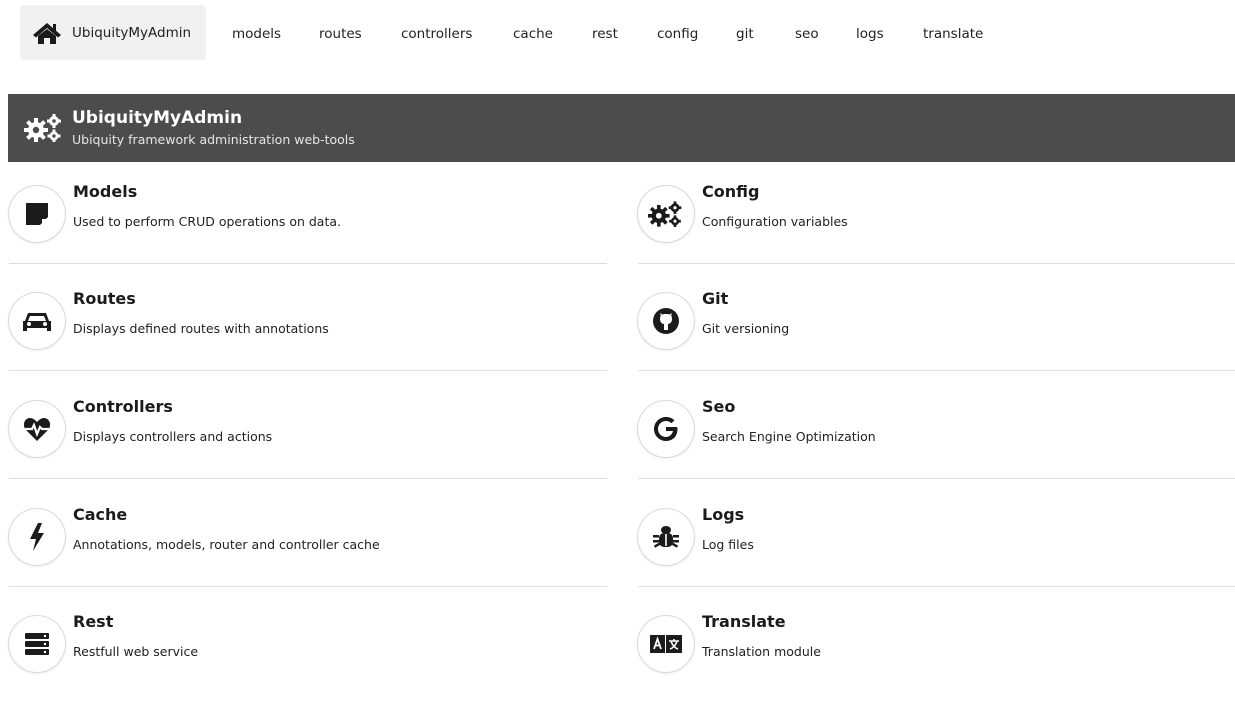 The height and width of the screenshot is (724, 1235). I want to click on language-icon, so click(666, 644).